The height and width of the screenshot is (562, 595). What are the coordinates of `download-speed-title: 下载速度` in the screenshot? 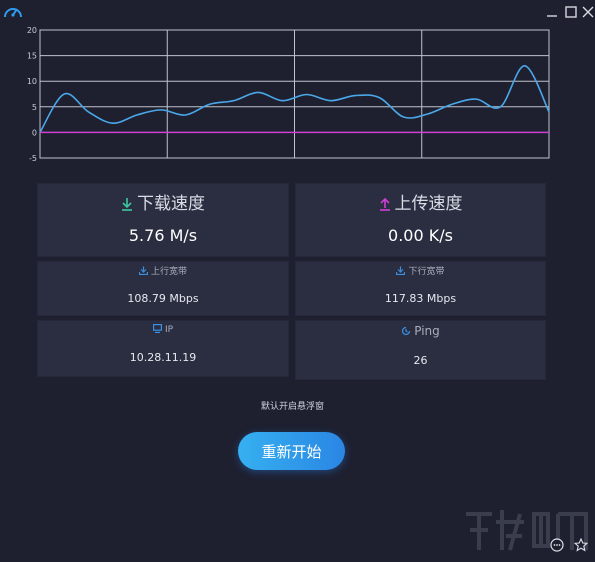 It's located at (171, 204).